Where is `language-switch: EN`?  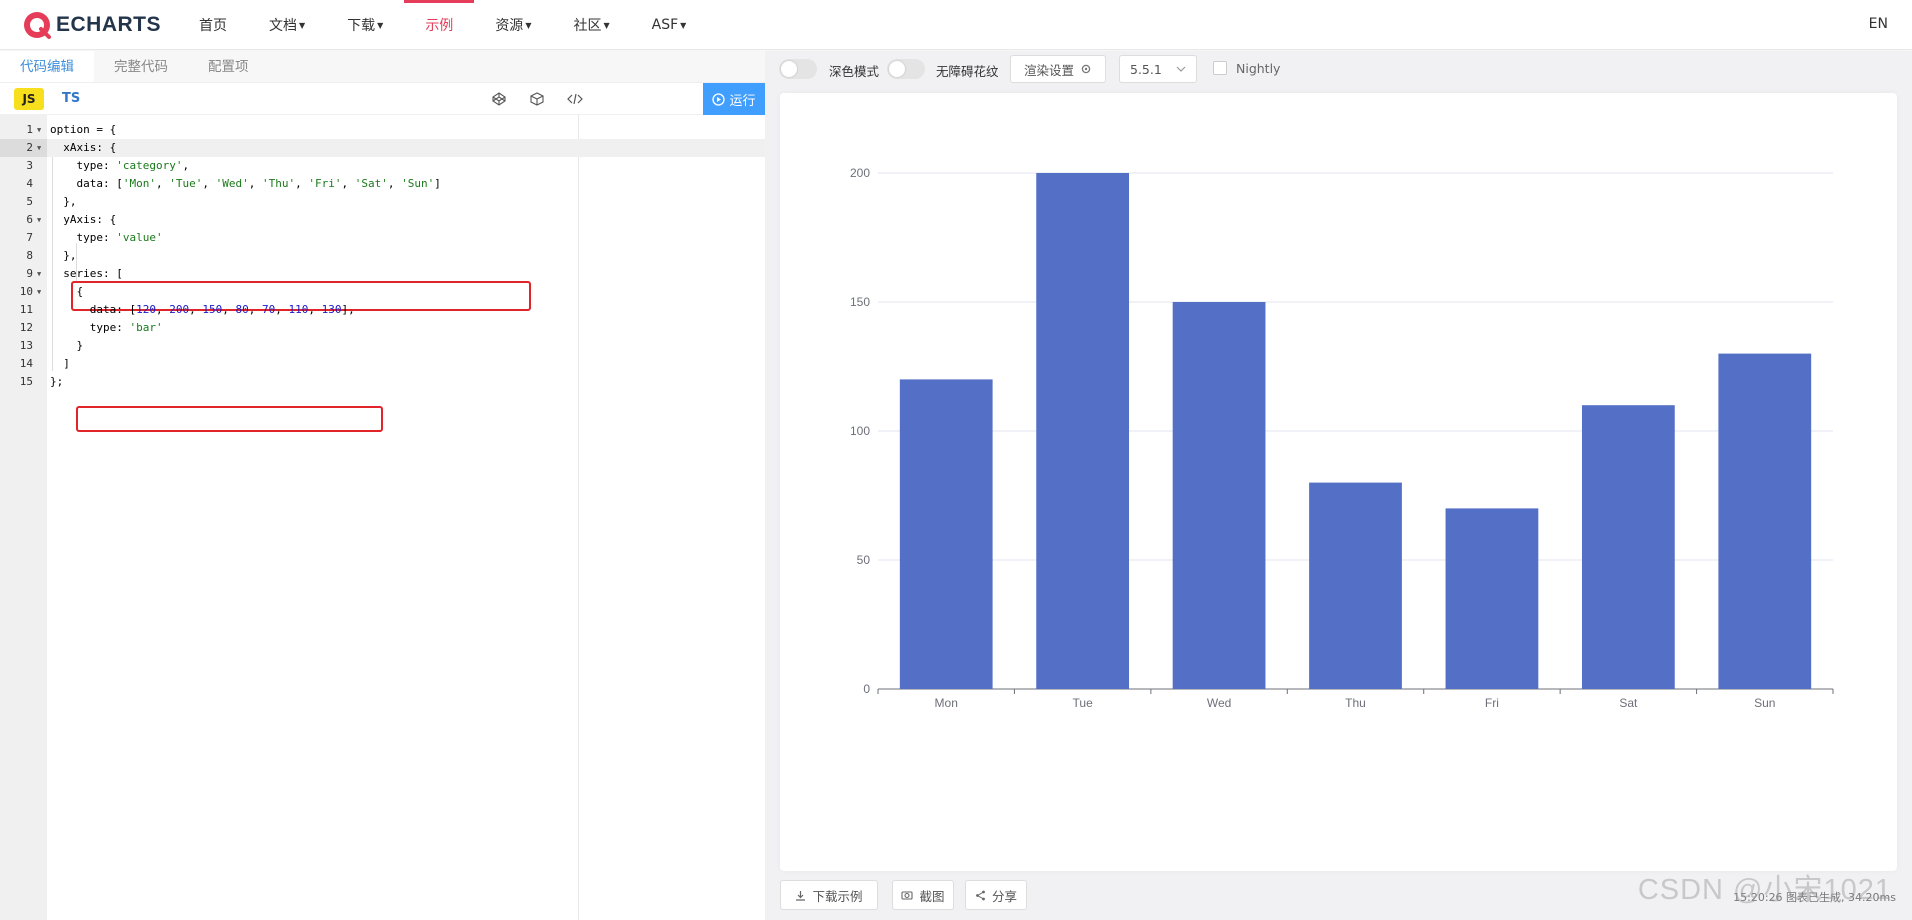 language-switch: EN is located at coordinates (1878, 24).